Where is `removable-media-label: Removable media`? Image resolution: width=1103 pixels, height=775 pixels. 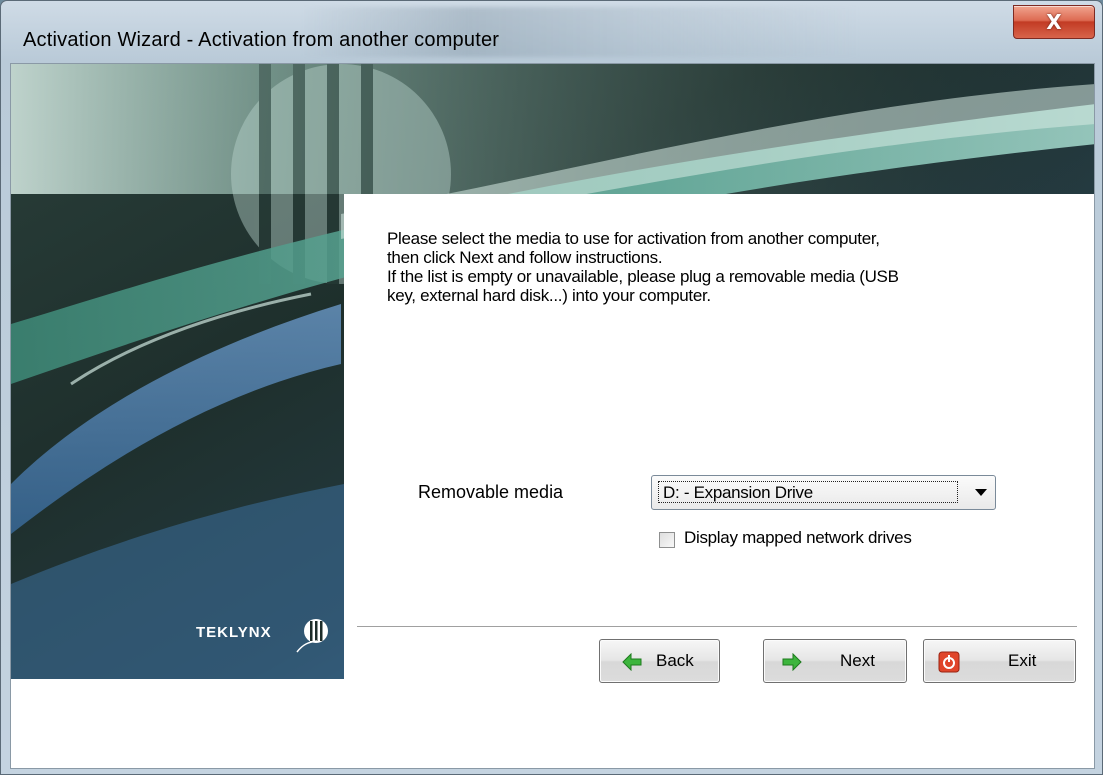
removable-media-label: Removable media is located at coordinates (491, 492).